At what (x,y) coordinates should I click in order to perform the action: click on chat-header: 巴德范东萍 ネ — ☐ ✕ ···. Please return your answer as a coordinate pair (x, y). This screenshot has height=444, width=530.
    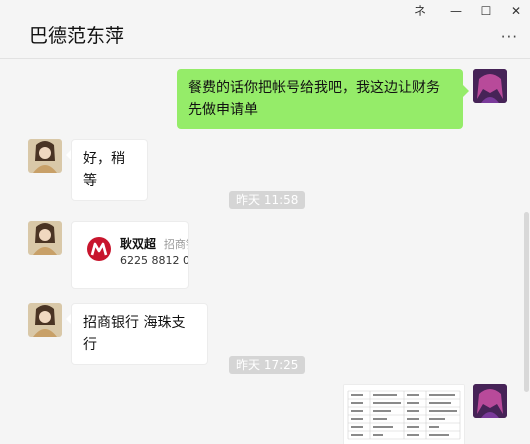
    Looking at the image, I should click on (265, 29).